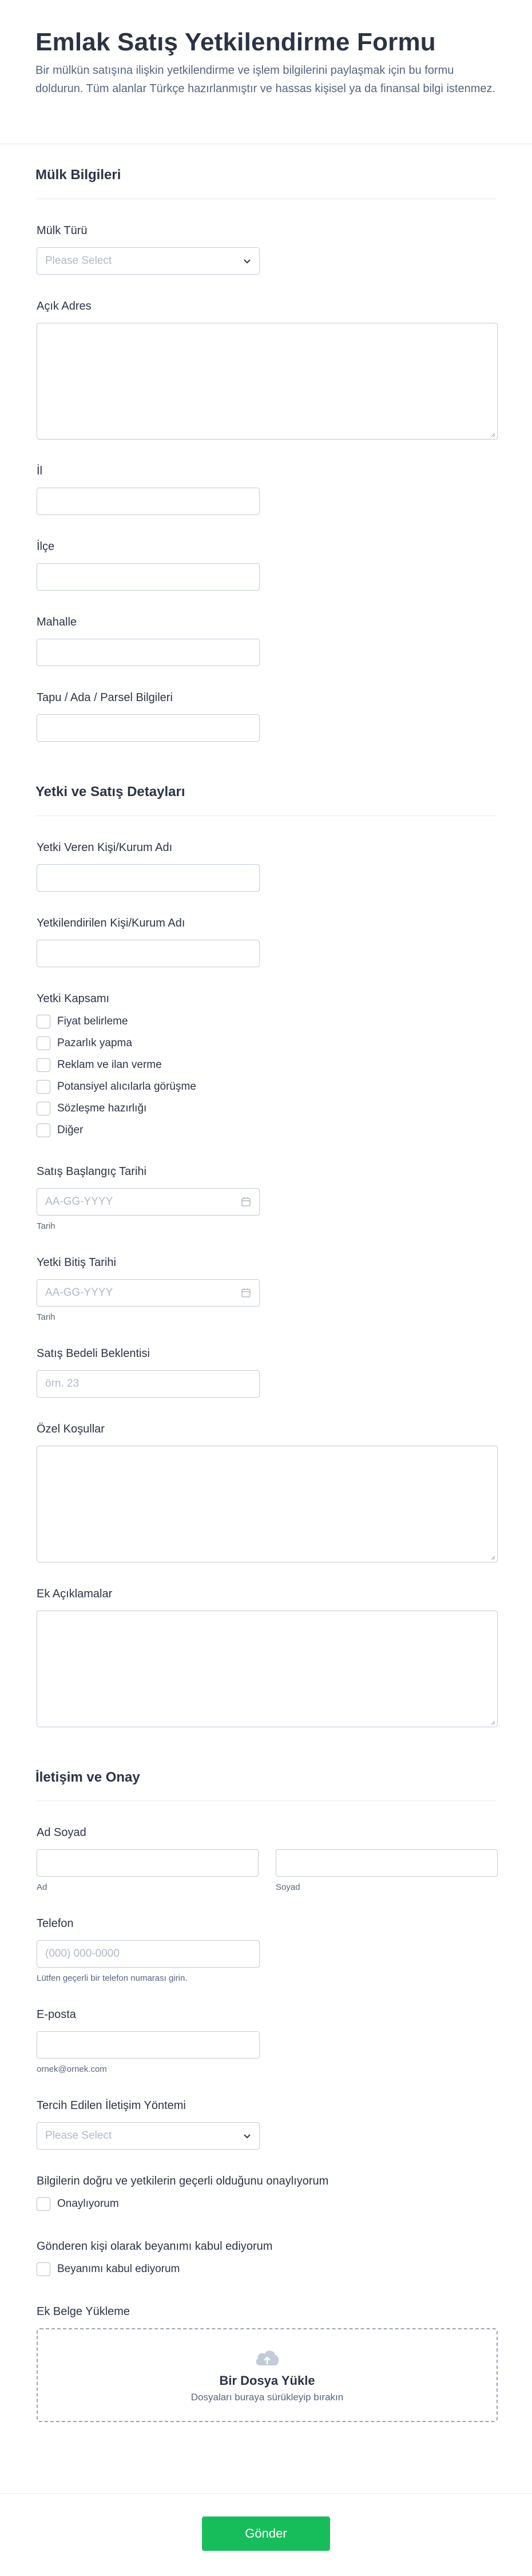 Image resolution: width=532 pixels, height=2576 pixels. Describe the element at coordinates (148, 501) in the screenshot. I see `city-input` at that location.